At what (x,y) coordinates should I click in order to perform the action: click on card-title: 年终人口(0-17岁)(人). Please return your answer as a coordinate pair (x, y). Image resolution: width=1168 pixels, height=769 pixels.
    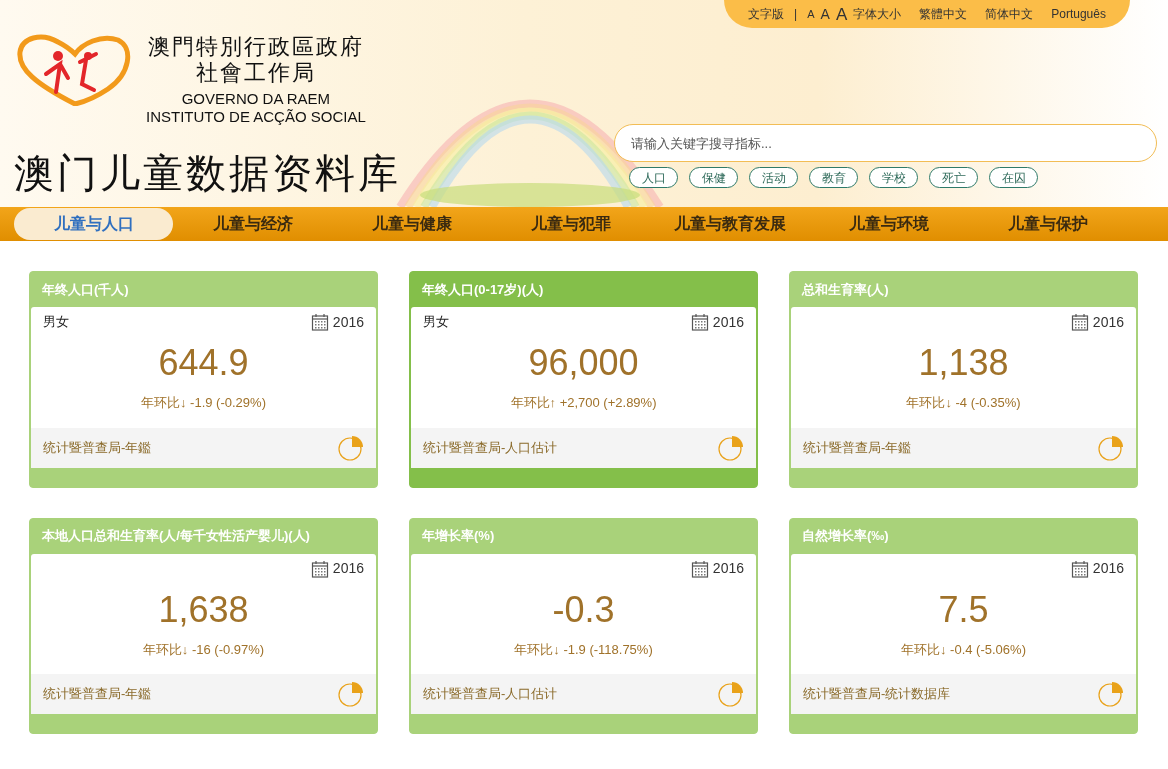
    Looking at the image, I should click on (483, 289).